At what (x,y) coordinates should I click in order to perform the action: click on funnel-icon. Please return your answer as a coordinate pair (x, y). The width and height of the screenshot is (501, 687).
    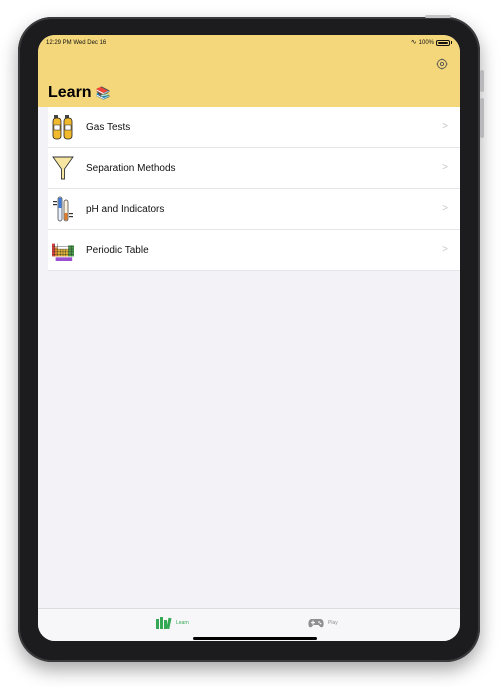
    Looking at the image, I should click on (63, 168).